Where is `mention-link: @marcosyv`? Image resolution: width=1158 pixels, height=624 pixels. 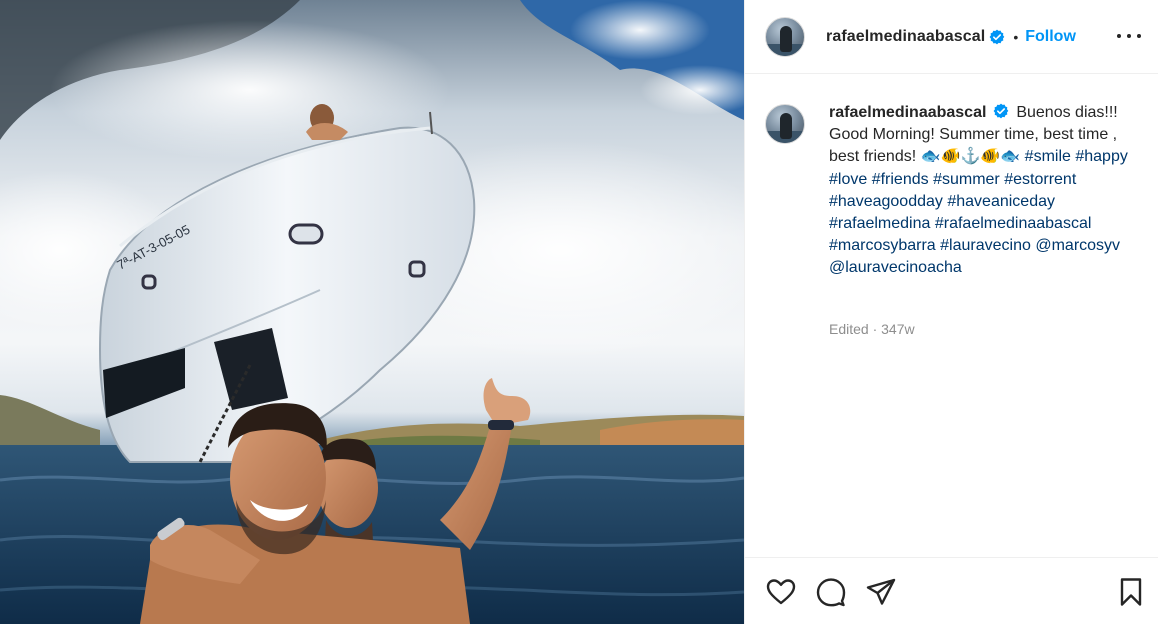 mention-link: @marcosyv is located at coordinates (1077, 245).